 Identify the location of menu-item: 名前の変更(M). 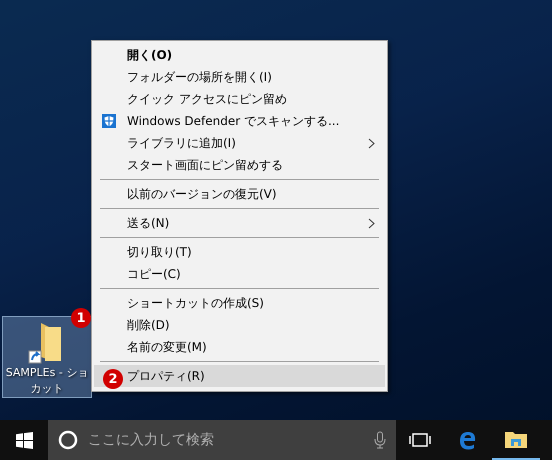
(239, 347).